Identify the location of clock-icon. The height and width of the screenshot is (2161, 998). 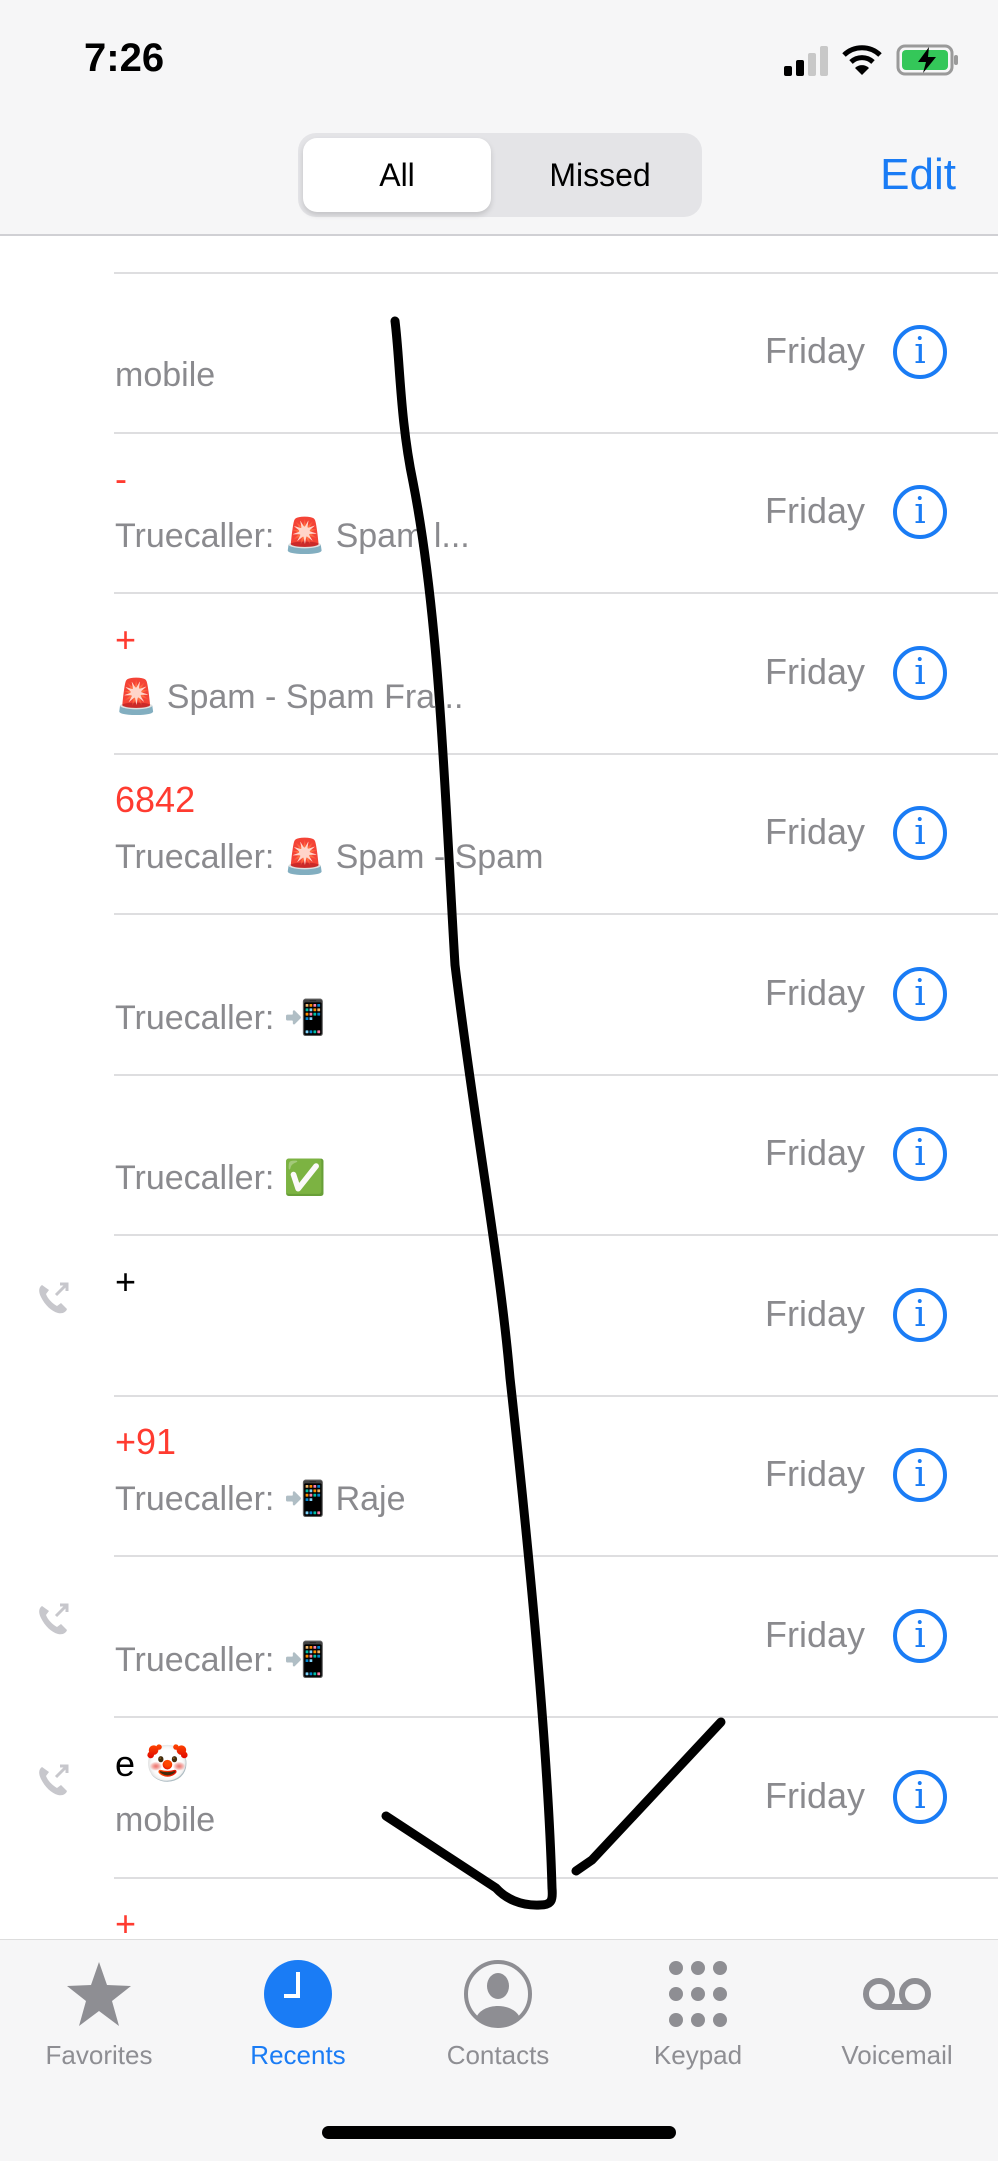
(298, 1994).